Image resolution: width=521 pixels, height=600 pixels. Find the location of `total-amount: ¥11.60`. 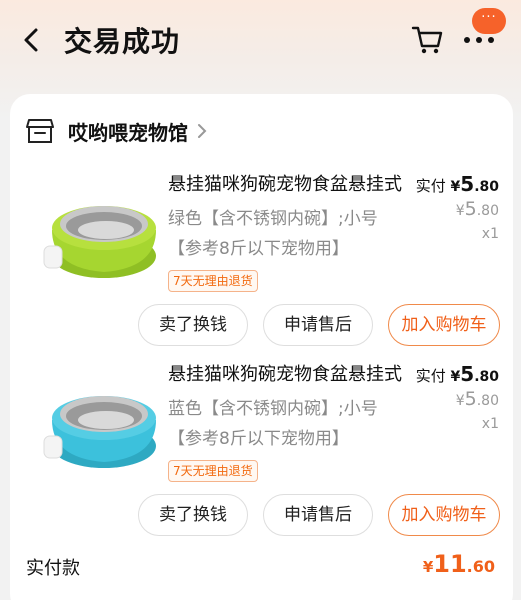

total-amount: ¥11.60 is located at coordinates (458, 564).